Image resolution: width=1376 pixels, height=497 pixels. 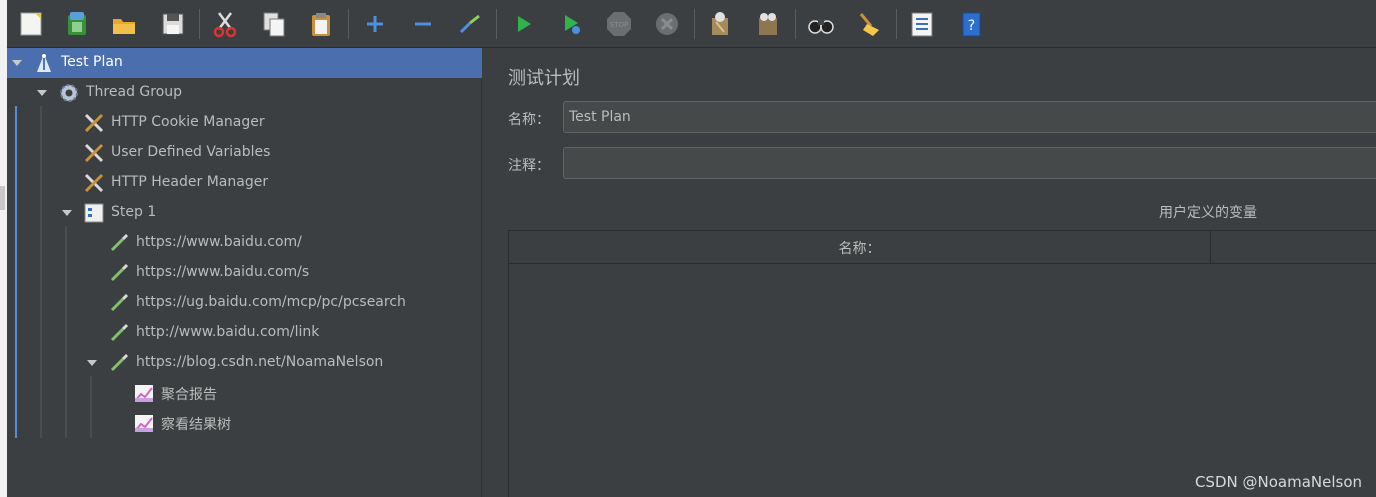 I want to click on tree-item-http-request: https://blog.csdn.net/NoamaNelson, so click(x=244, y=363).